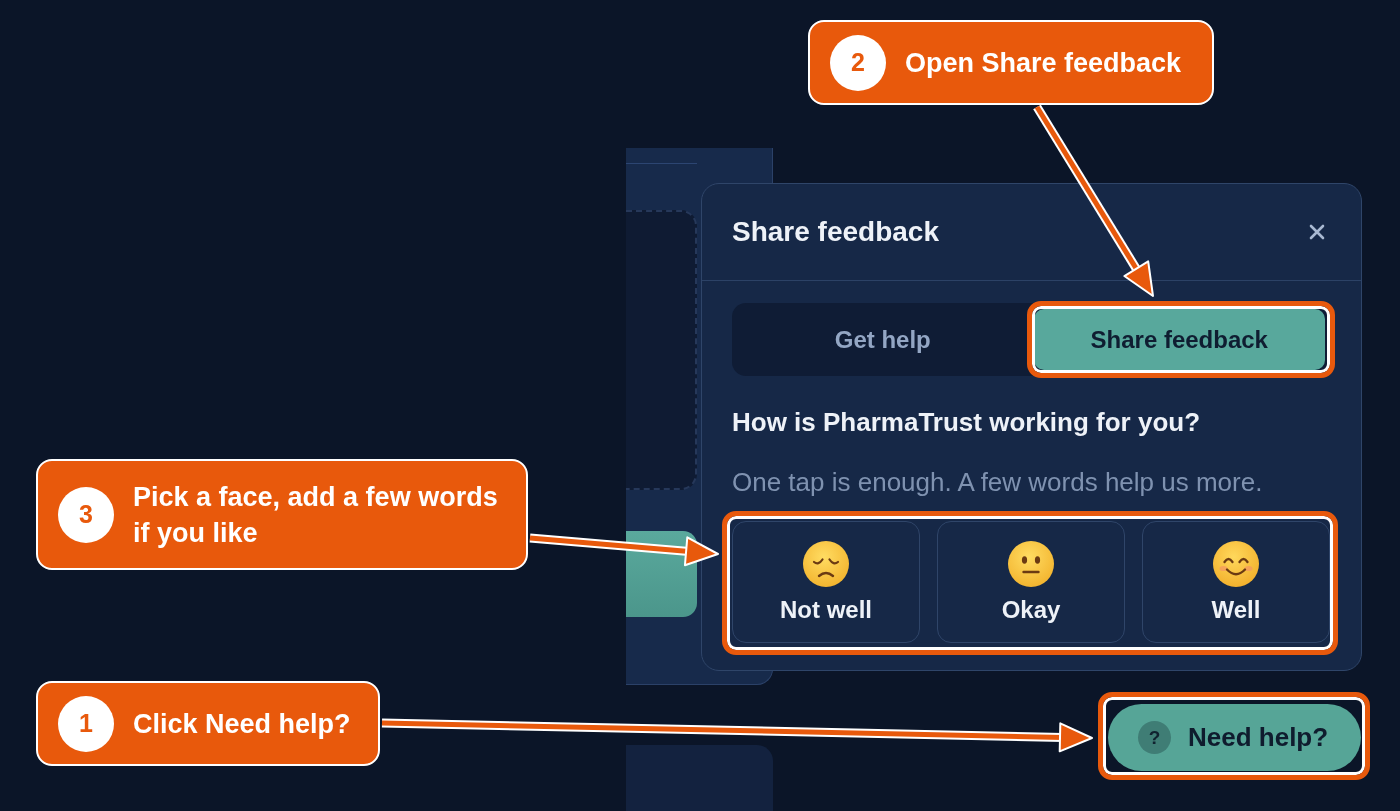 Image resolution: width=1400 pixels, height=811 pixels. I want to click on rating-option: Okay, so click(1031, 582).